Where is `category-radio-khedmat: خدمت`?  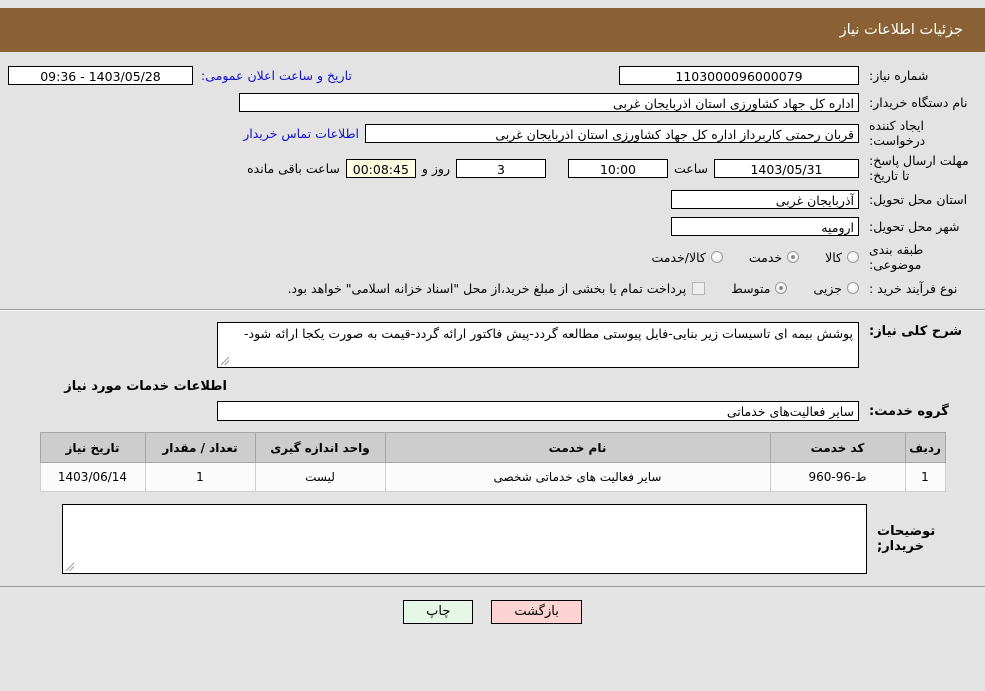
category-radio-khedmat: خدمت is located at coordinates (774, 257).